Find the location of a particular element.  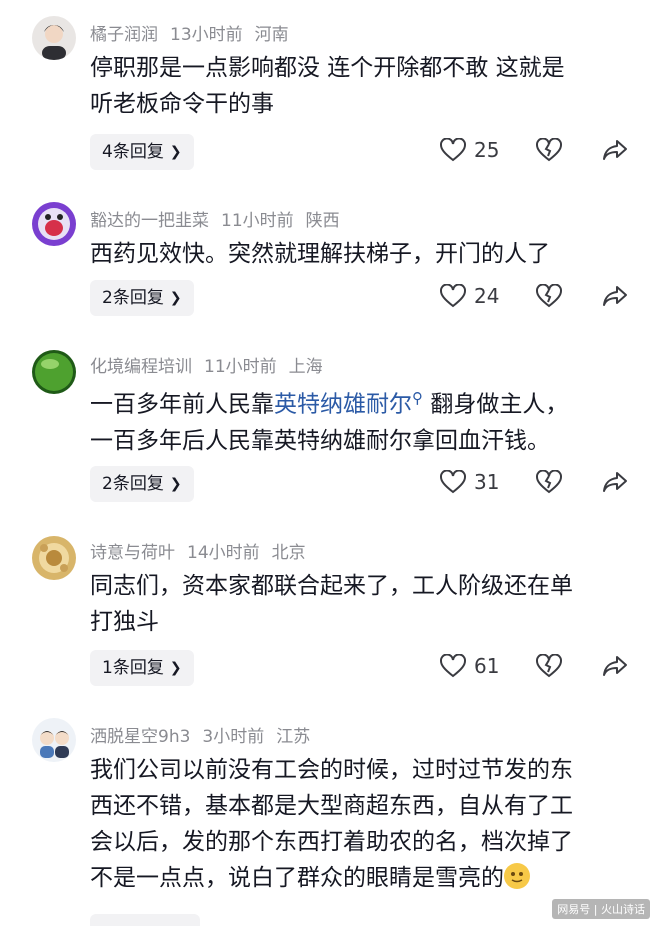

like-count: 24 is located at coordinates (487, 296).